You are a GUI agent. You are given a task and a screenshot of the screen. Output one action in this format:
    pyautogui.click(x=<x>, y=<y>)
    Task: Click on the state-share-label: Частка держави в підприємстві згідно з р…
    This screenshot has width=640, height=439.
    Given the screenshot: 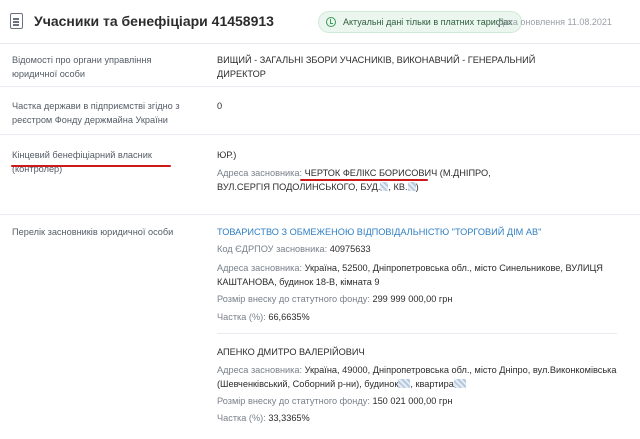 What is the action you would take?
    pyautogui.click(x=96, y=113)
    